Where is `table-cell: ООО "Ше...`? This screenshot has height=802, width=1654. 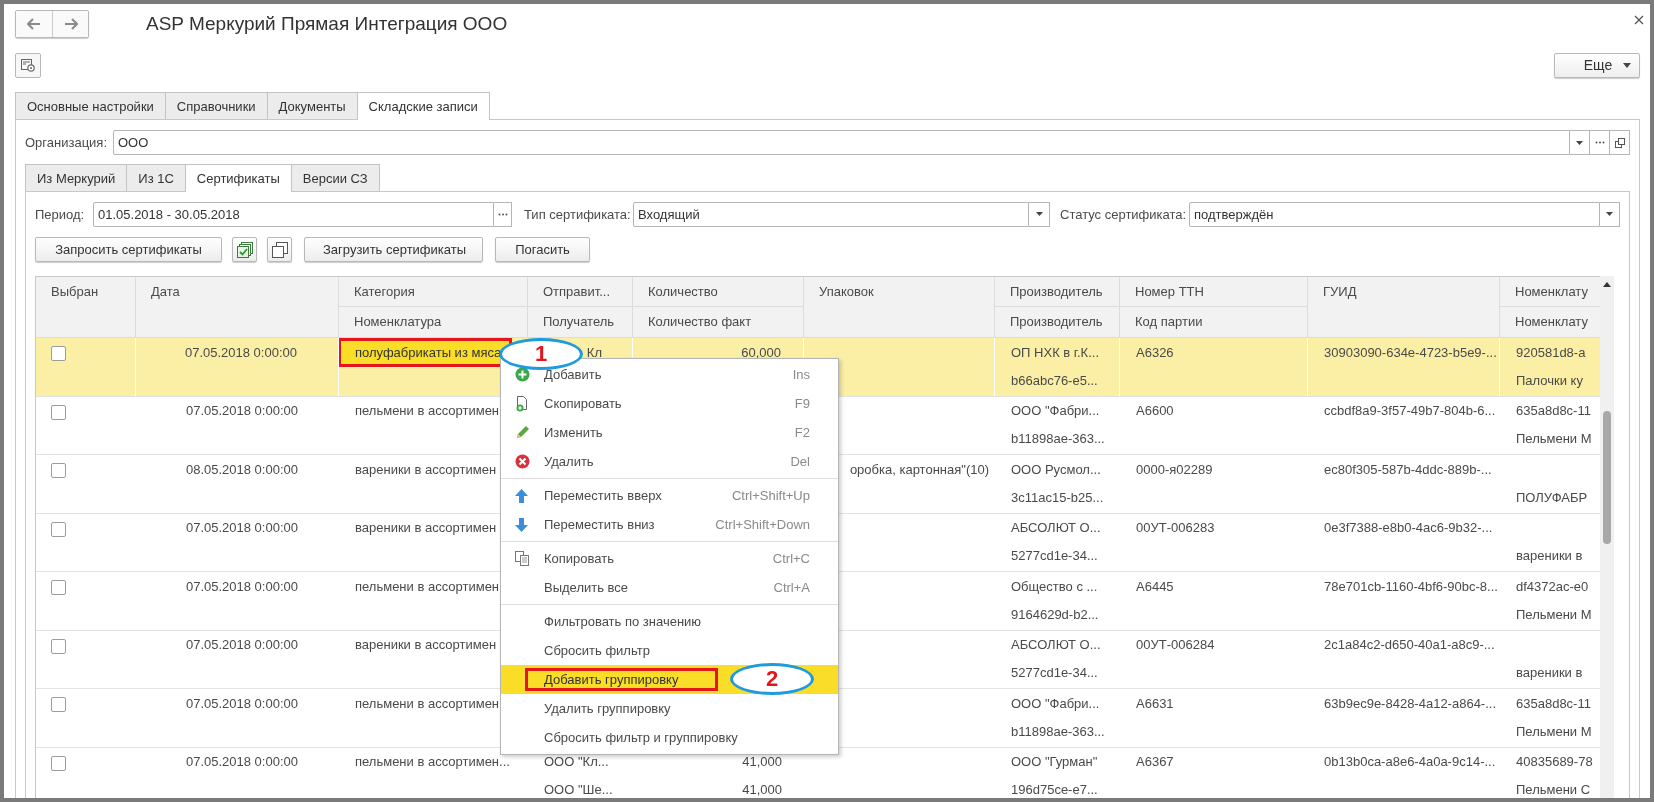
table-cell: ООО "Ше... is located at coordinates (578, 789).